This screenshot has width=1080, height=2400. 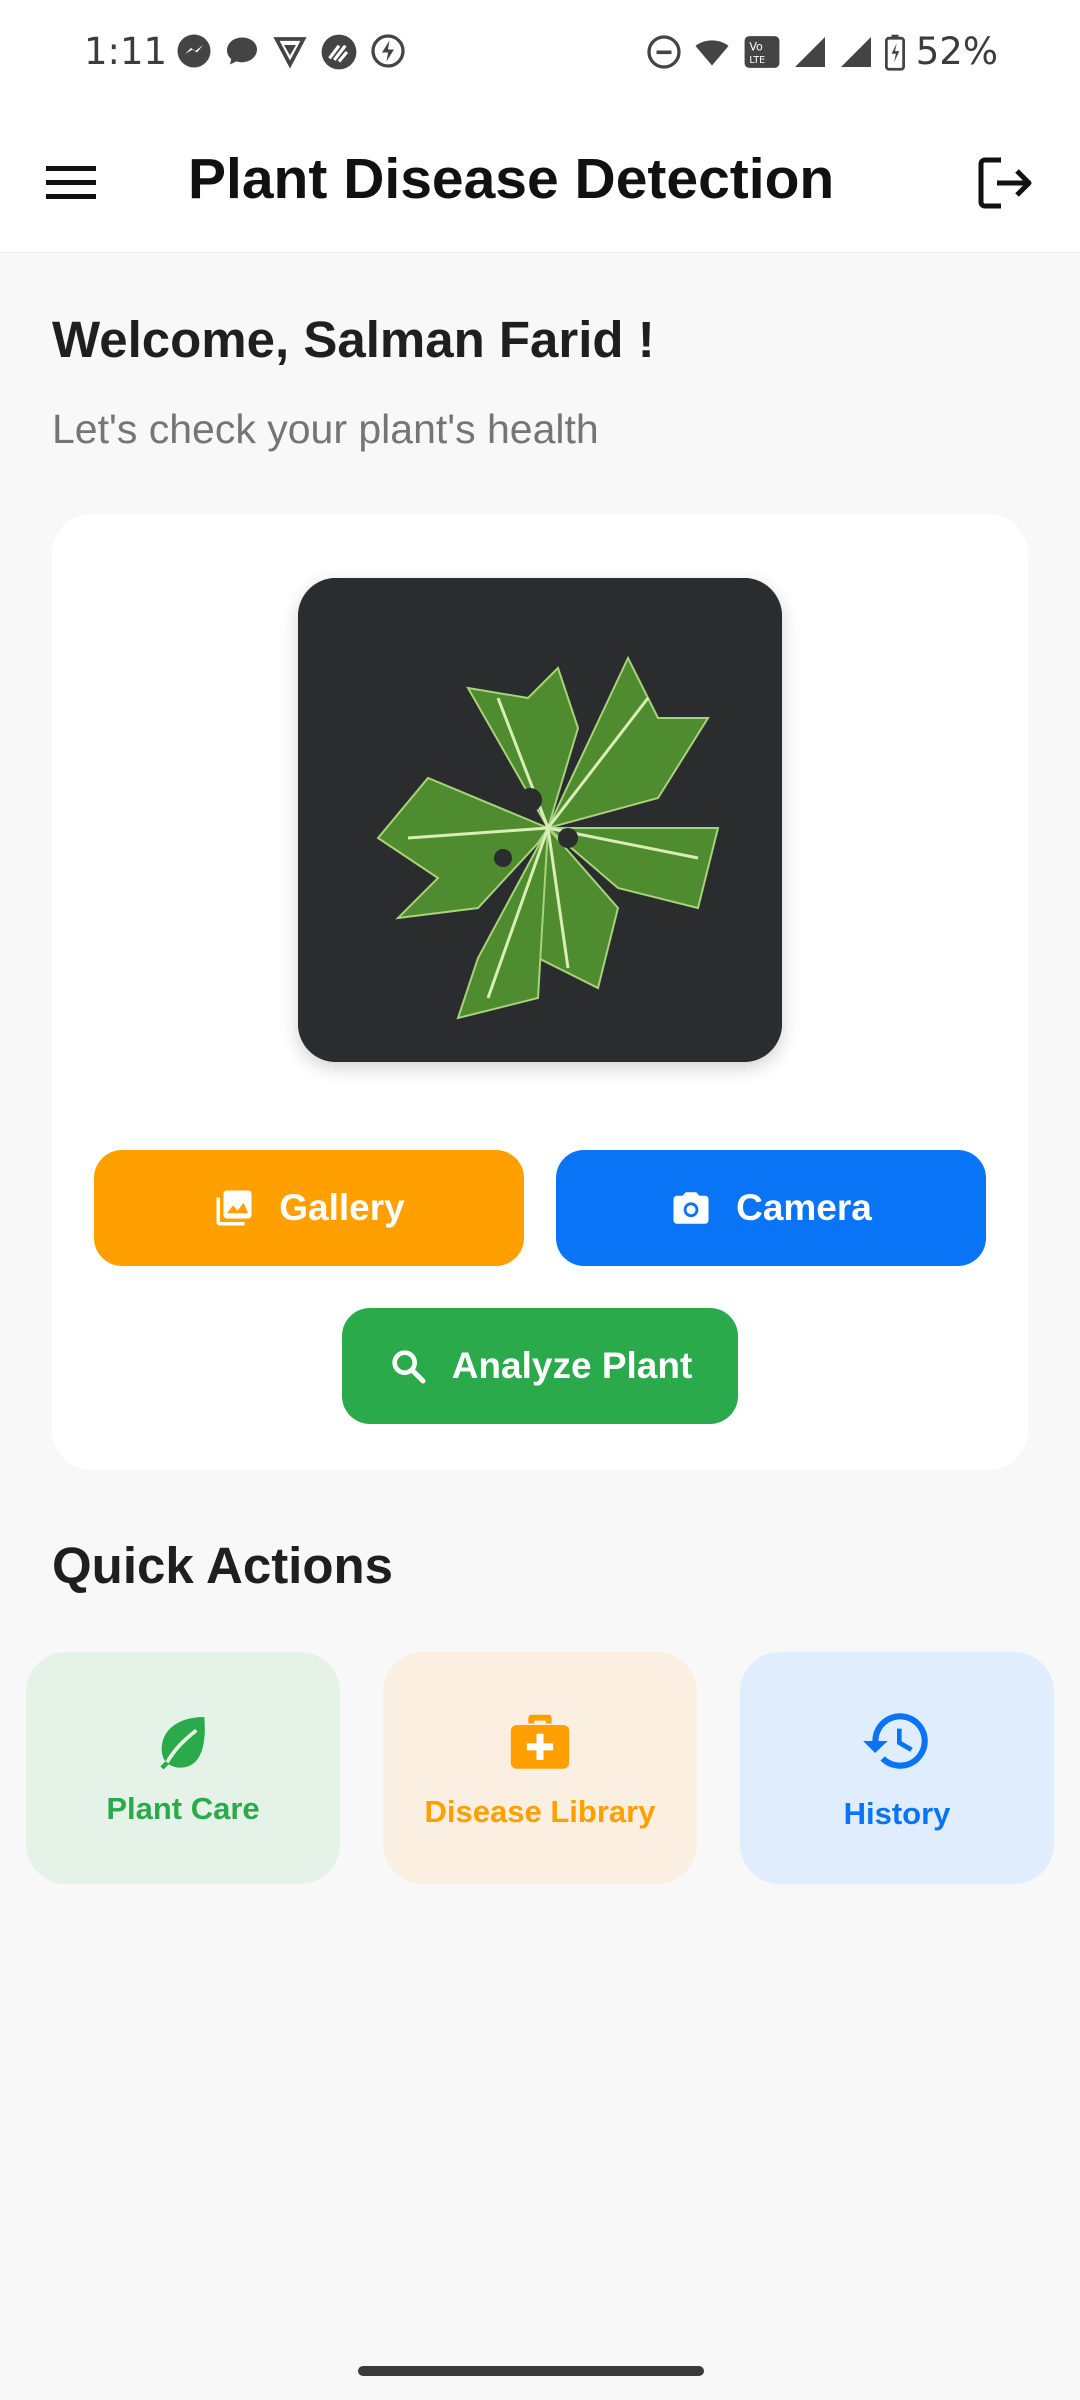 I want to click on system-icons: Vo LTE 52%, so click(x=822, y=51).